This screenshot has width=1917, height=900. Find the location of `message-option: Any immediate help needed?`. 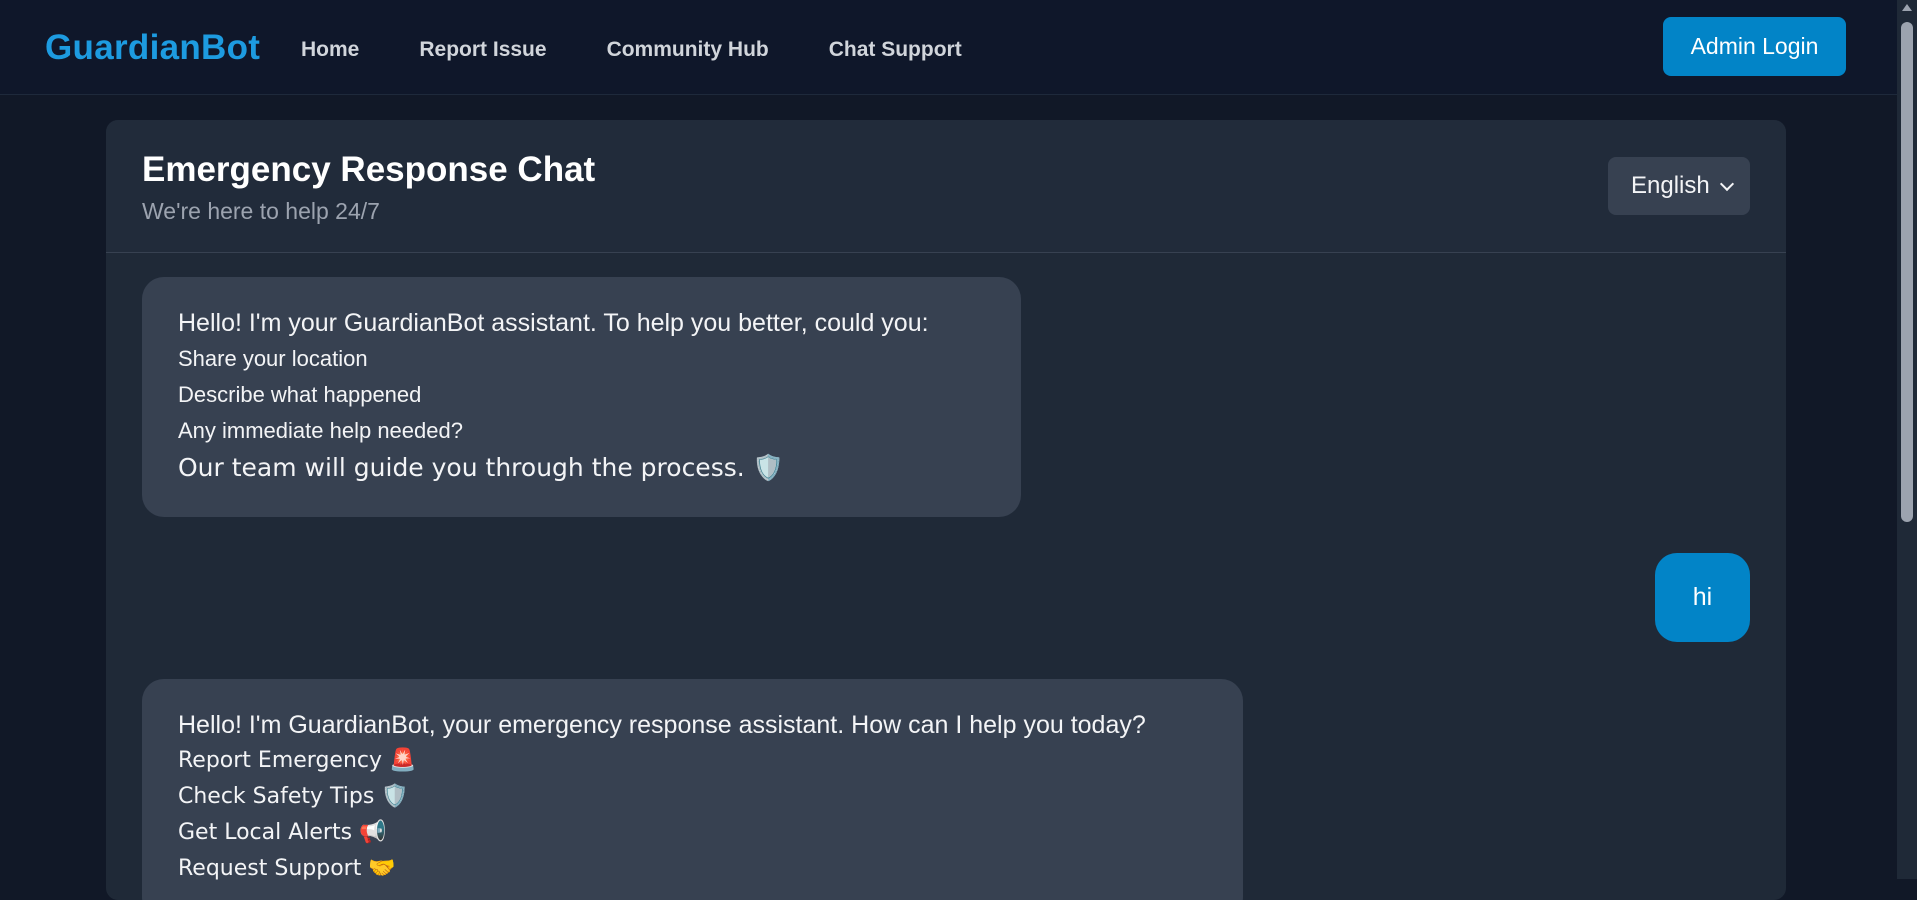

message-option: Any immediate help needed? is located at coordinates (320, 430).